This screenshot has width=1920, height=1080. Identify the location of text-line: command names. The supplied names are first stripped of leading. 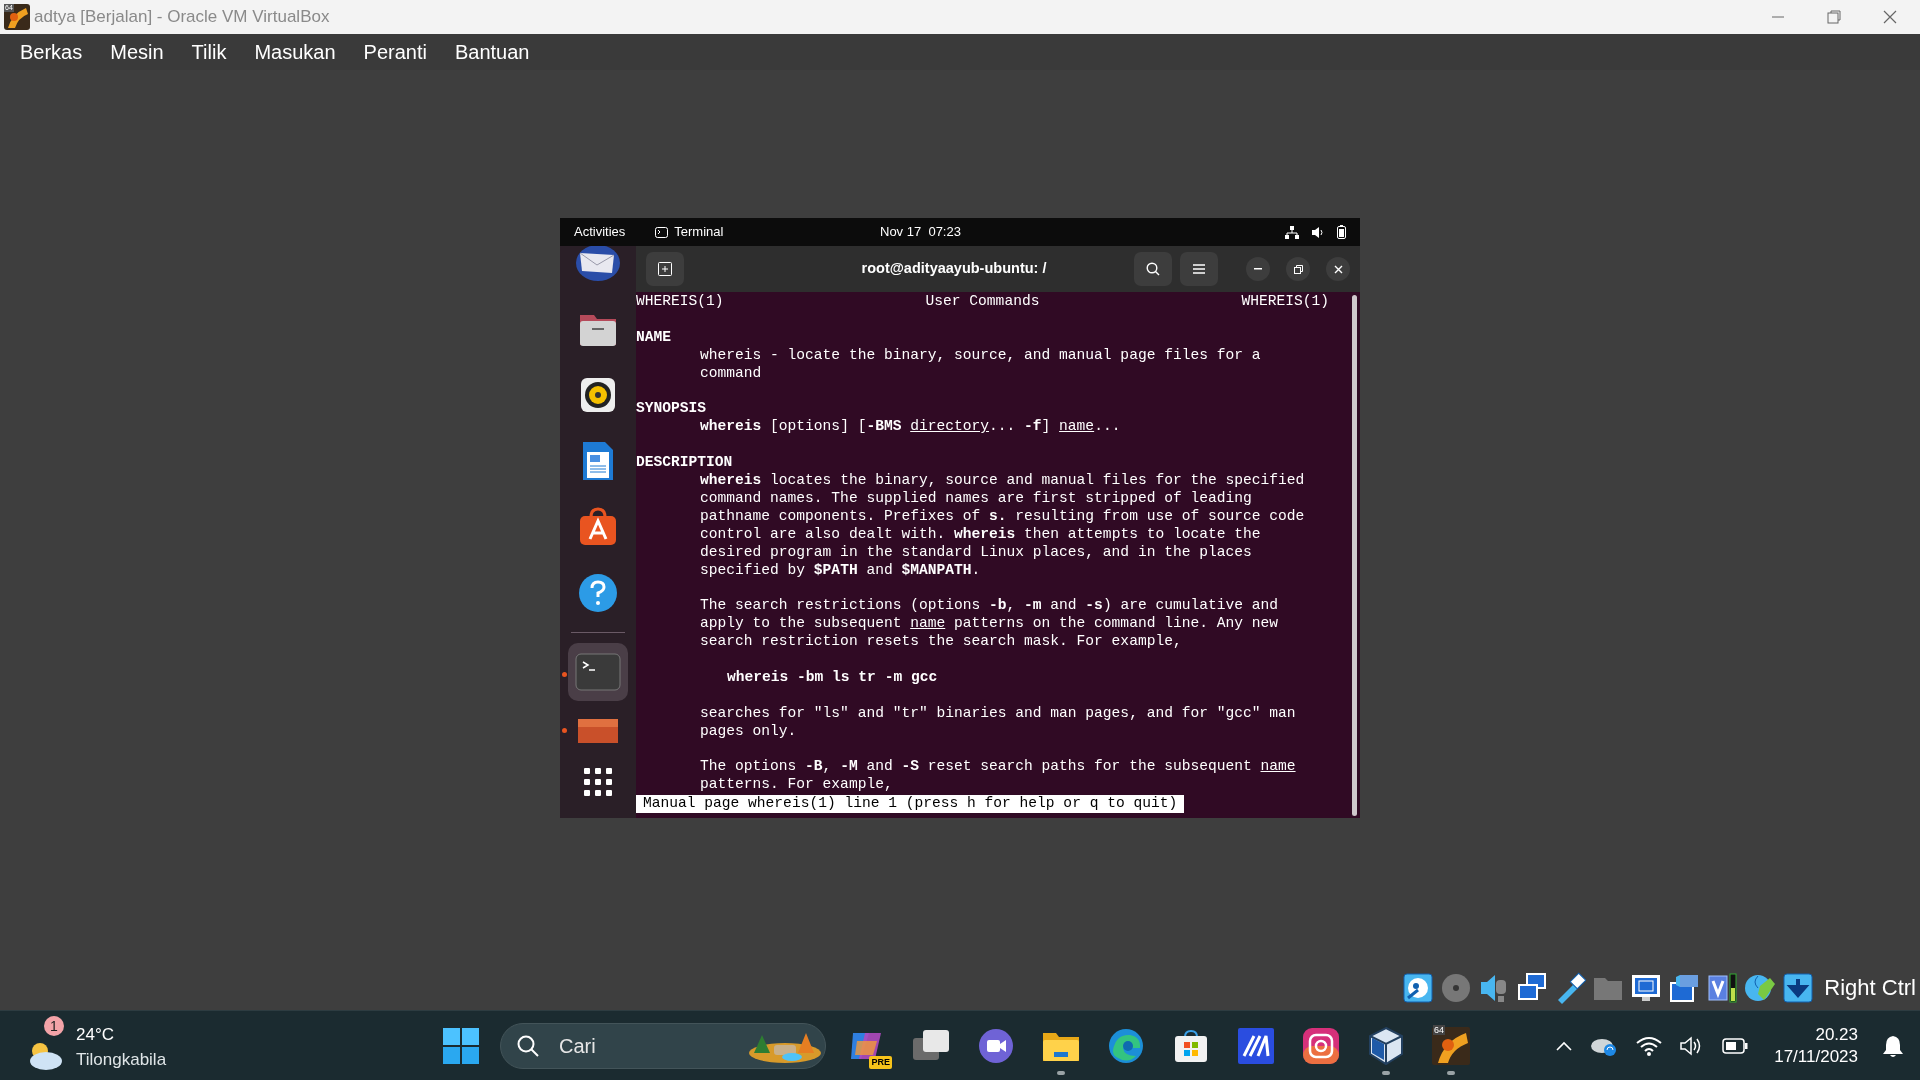
(976, 498).